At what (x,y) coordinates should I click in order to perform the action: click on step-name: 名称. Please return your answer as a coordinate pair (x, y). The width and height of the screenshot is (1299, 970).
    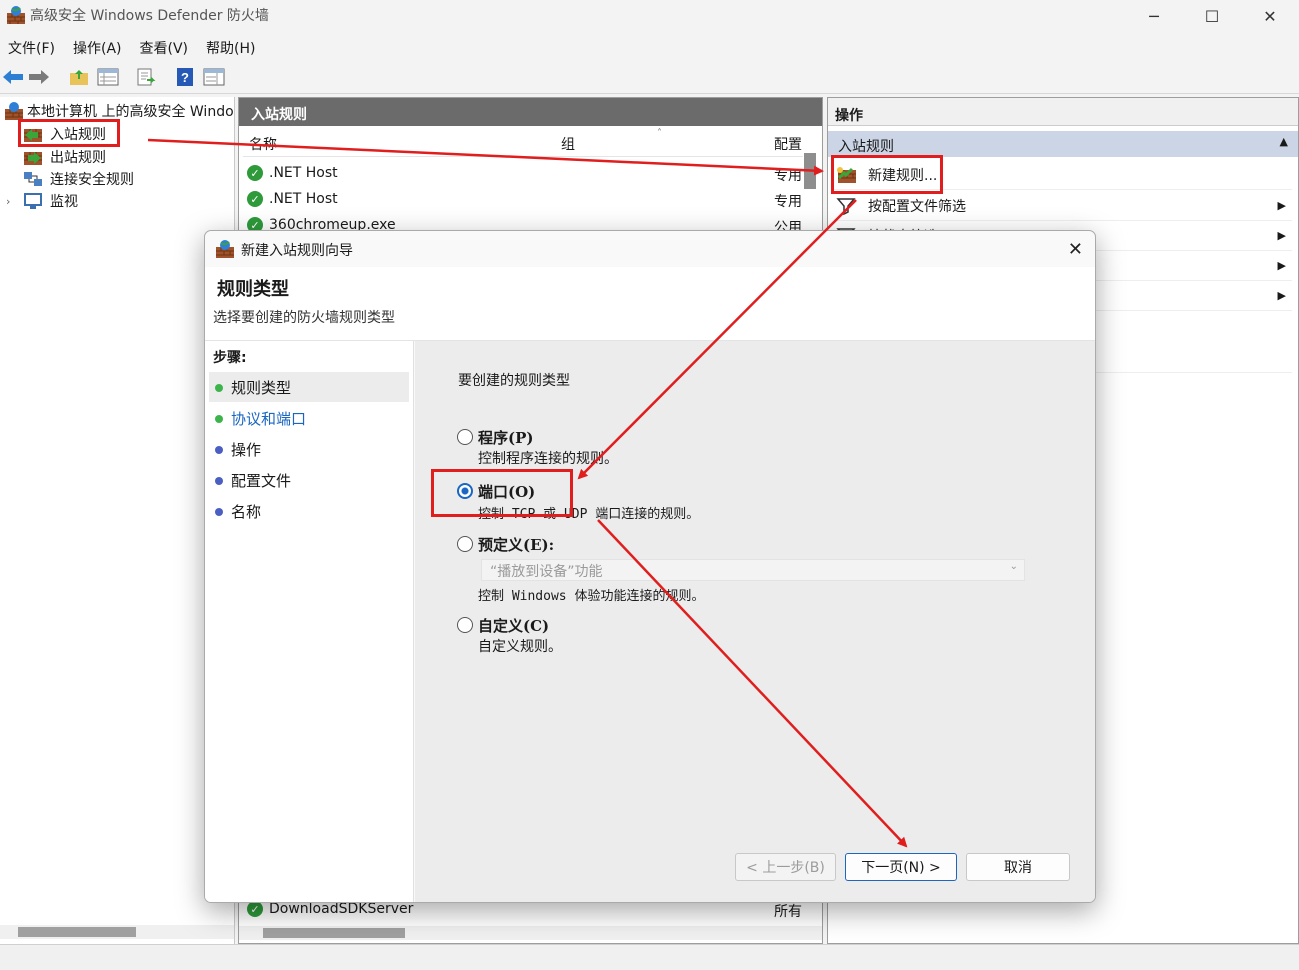
    Looking at the image, I should click on (309, 511).